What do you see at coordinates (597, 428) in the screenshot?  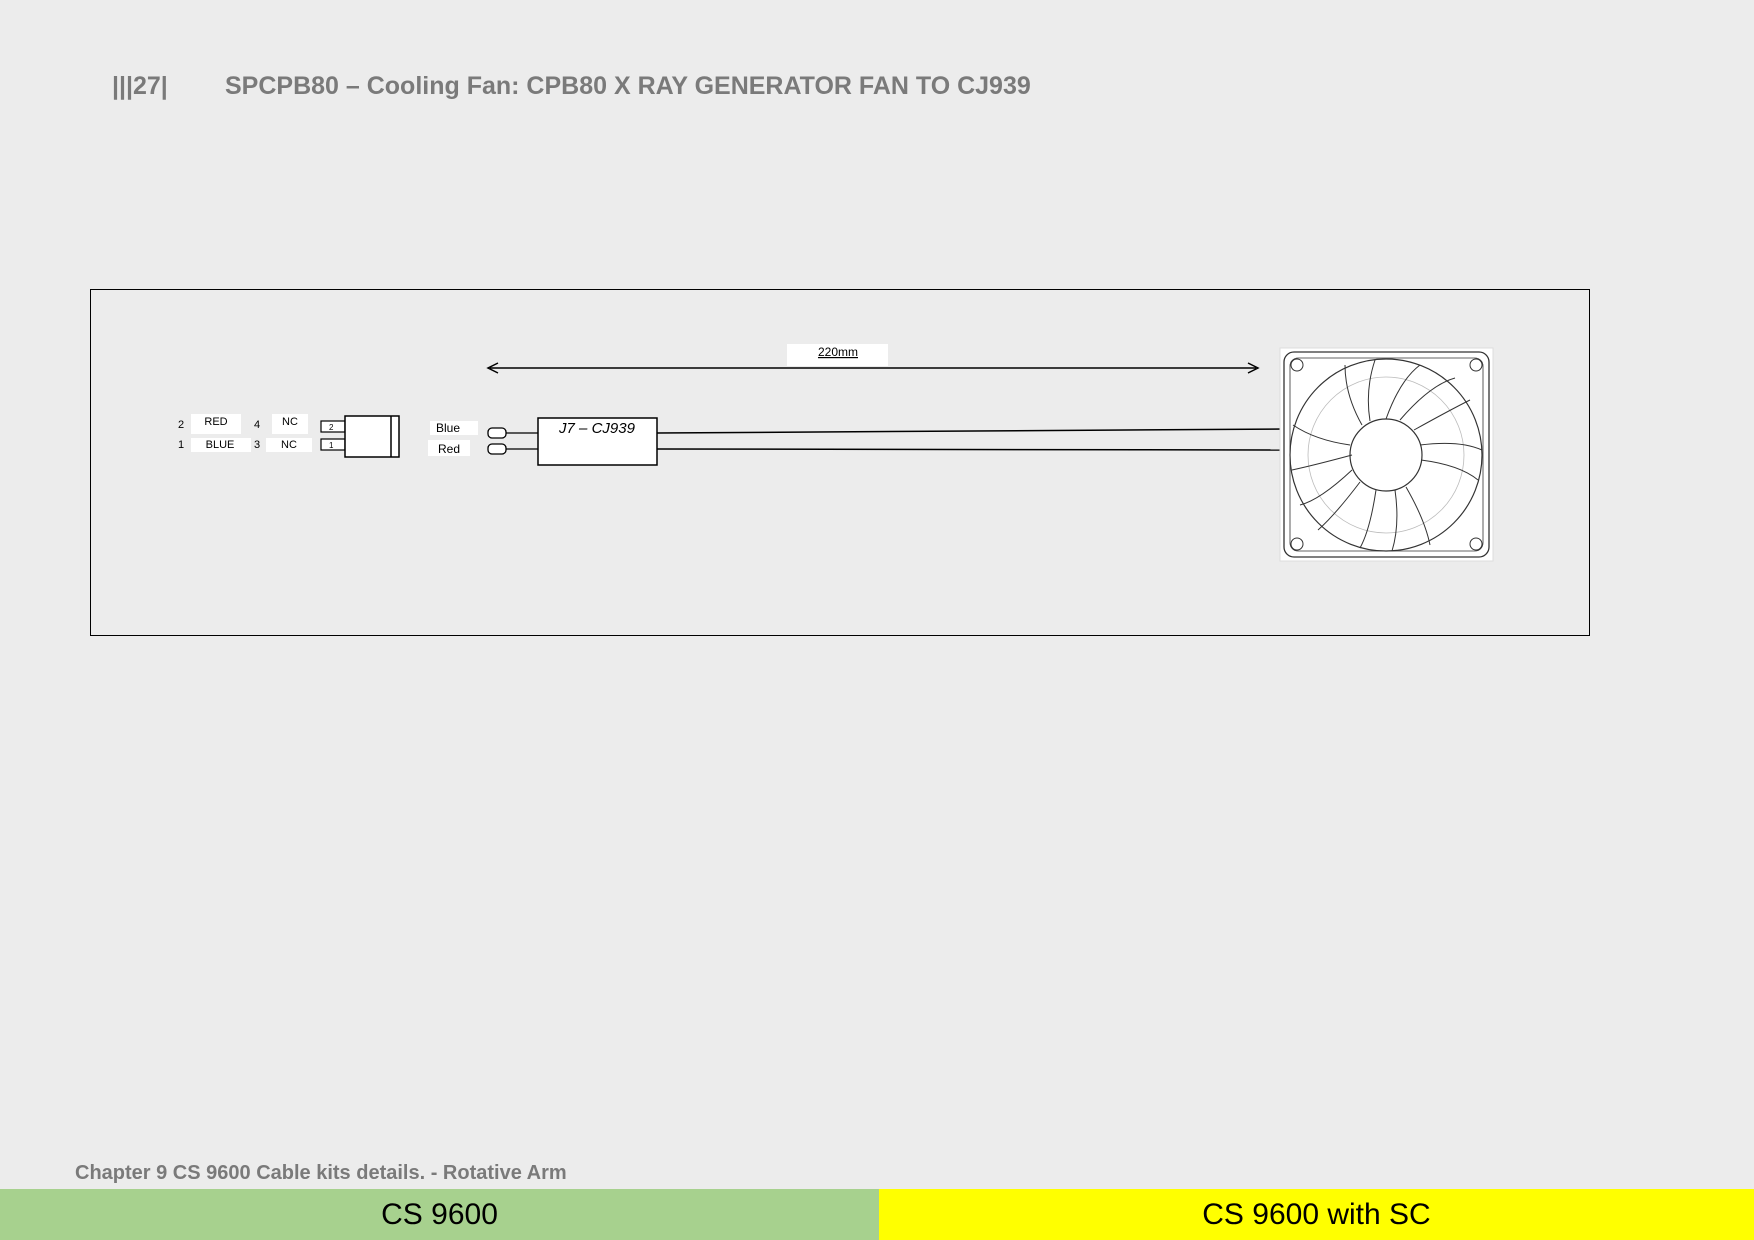 I see `j7-connector-label: J7 – CJ939` at bounding box center [597, 428].